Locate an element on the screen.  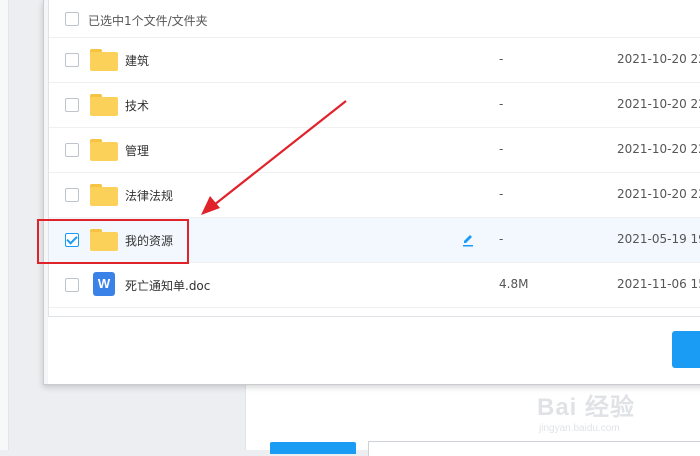
file-row-guanli: 管理 - 2021-10-20 22 is located at coordinates (374, 150).